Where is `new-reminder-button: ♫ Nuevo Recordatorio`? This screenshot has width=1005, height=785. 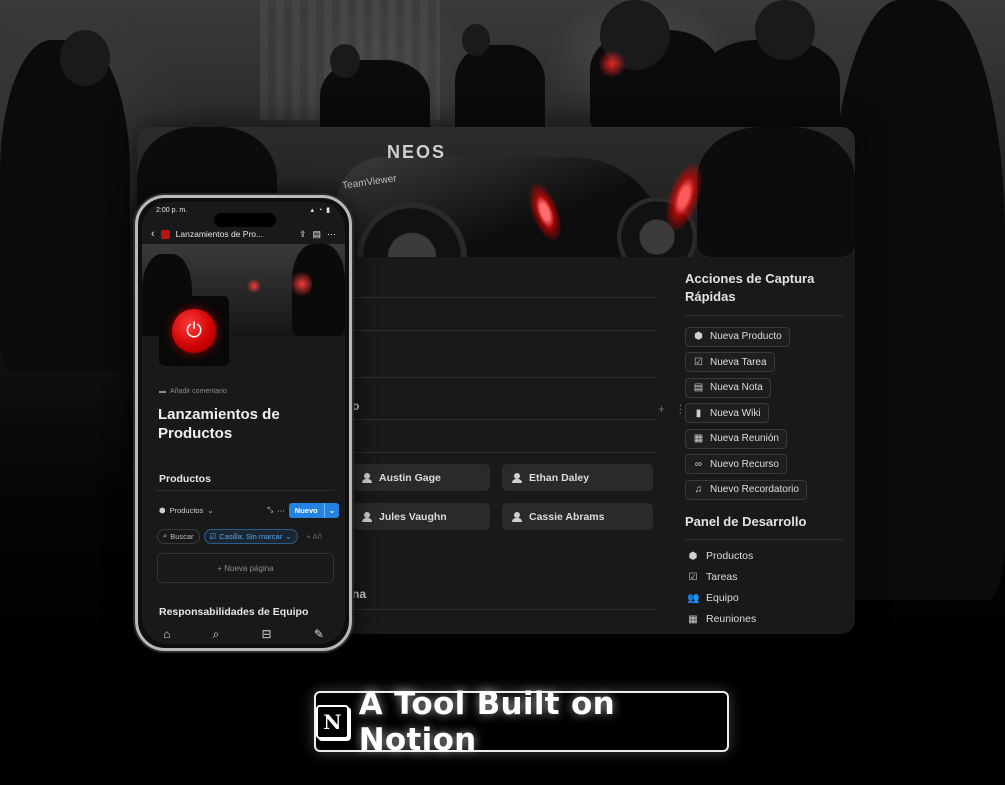 new-reminder-button: ♫ Nuevo Recordatorio is located at coordinates (746, 489).